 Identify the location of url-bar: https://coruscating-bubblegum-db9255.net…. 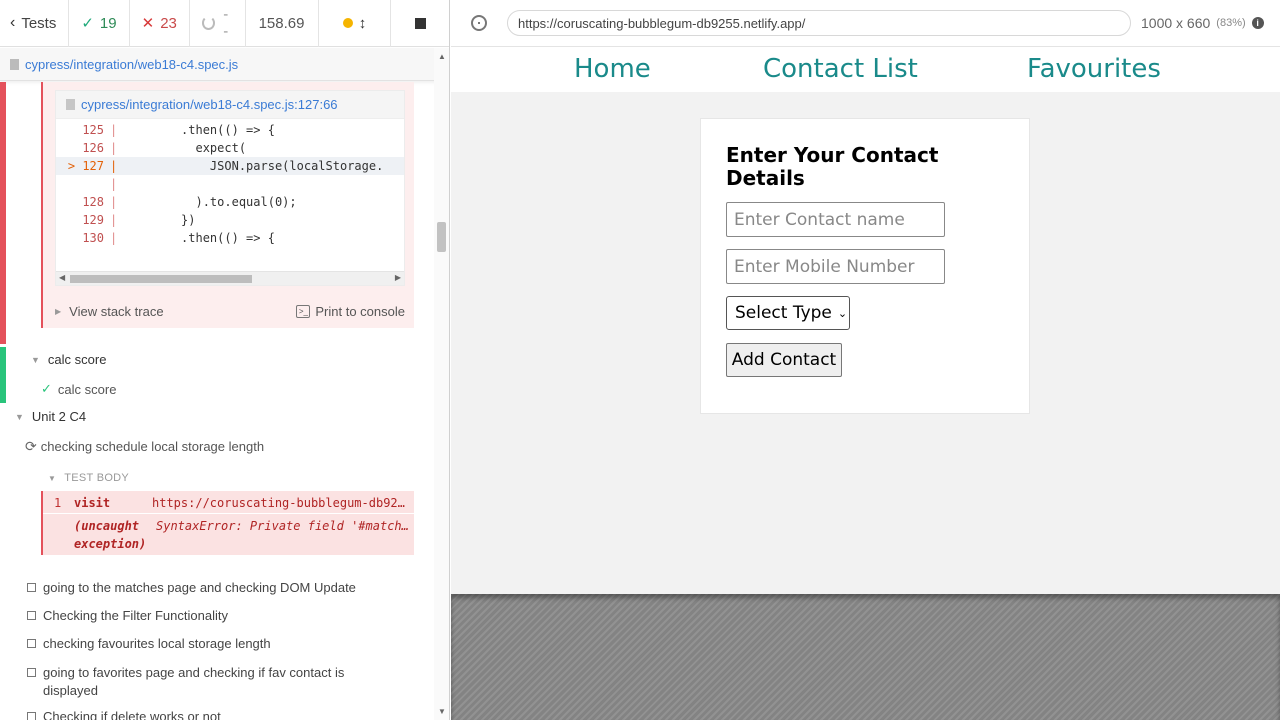
(819, 23).